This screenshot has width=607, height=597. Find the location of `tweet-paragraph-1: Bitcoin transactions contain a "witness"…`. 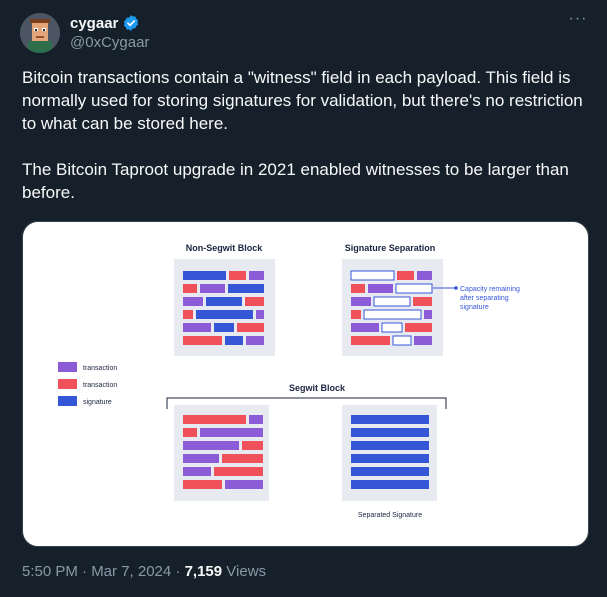

tweet-paragraph-1: Bitcoin transactions contain a "witness"… is located at coordinates (305, 100).